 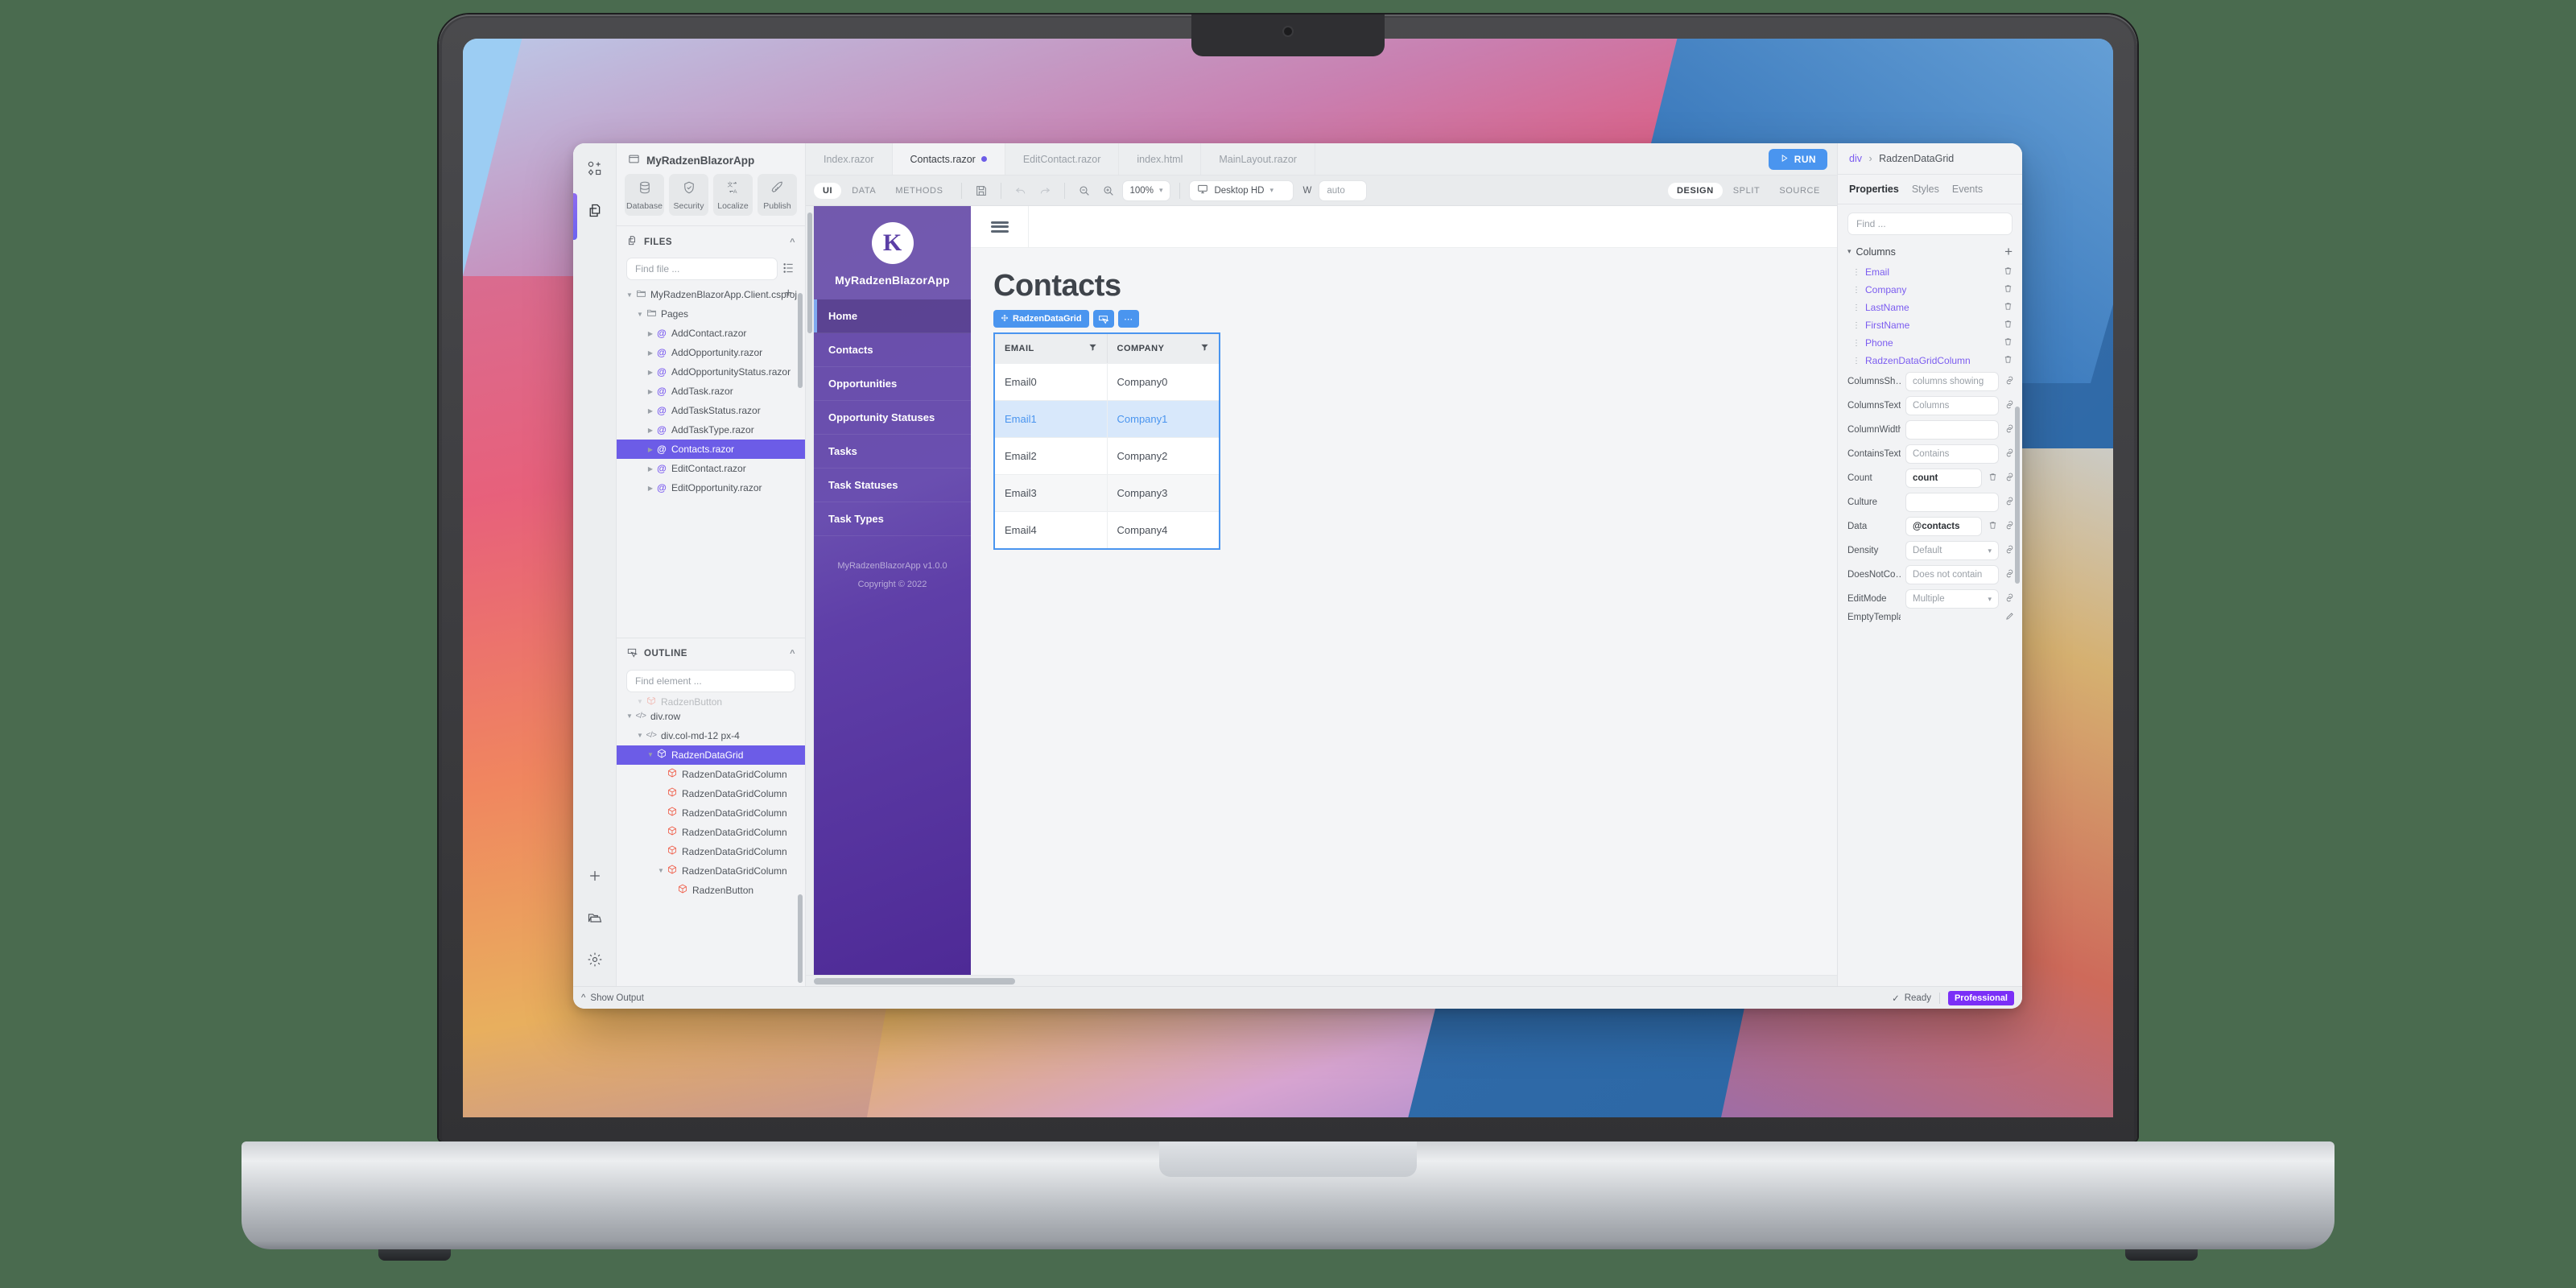 What do you see at coordinates (612, 998) in the screenshot?
I see `show-output-button: ^ Show Output` at bounding box center [612, 998].